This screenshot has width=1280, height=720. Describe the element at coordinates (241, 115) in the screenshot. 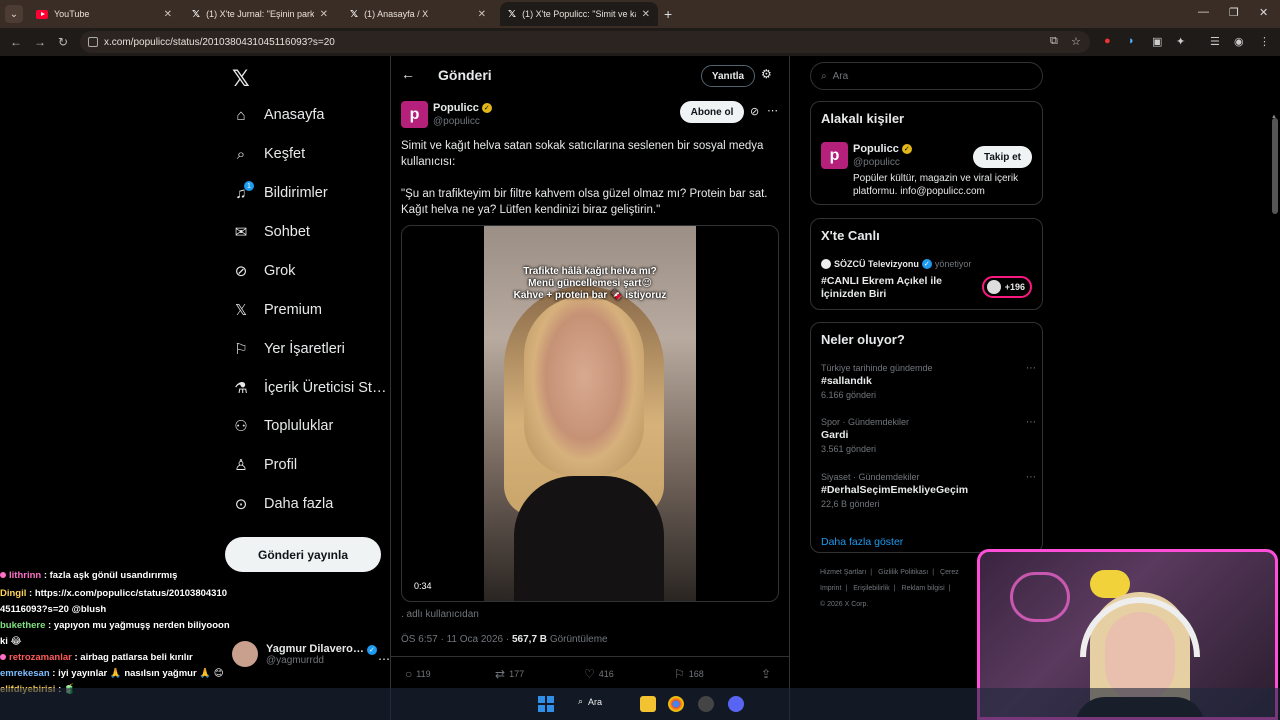

I see `home-icon: ⌂` at that location.